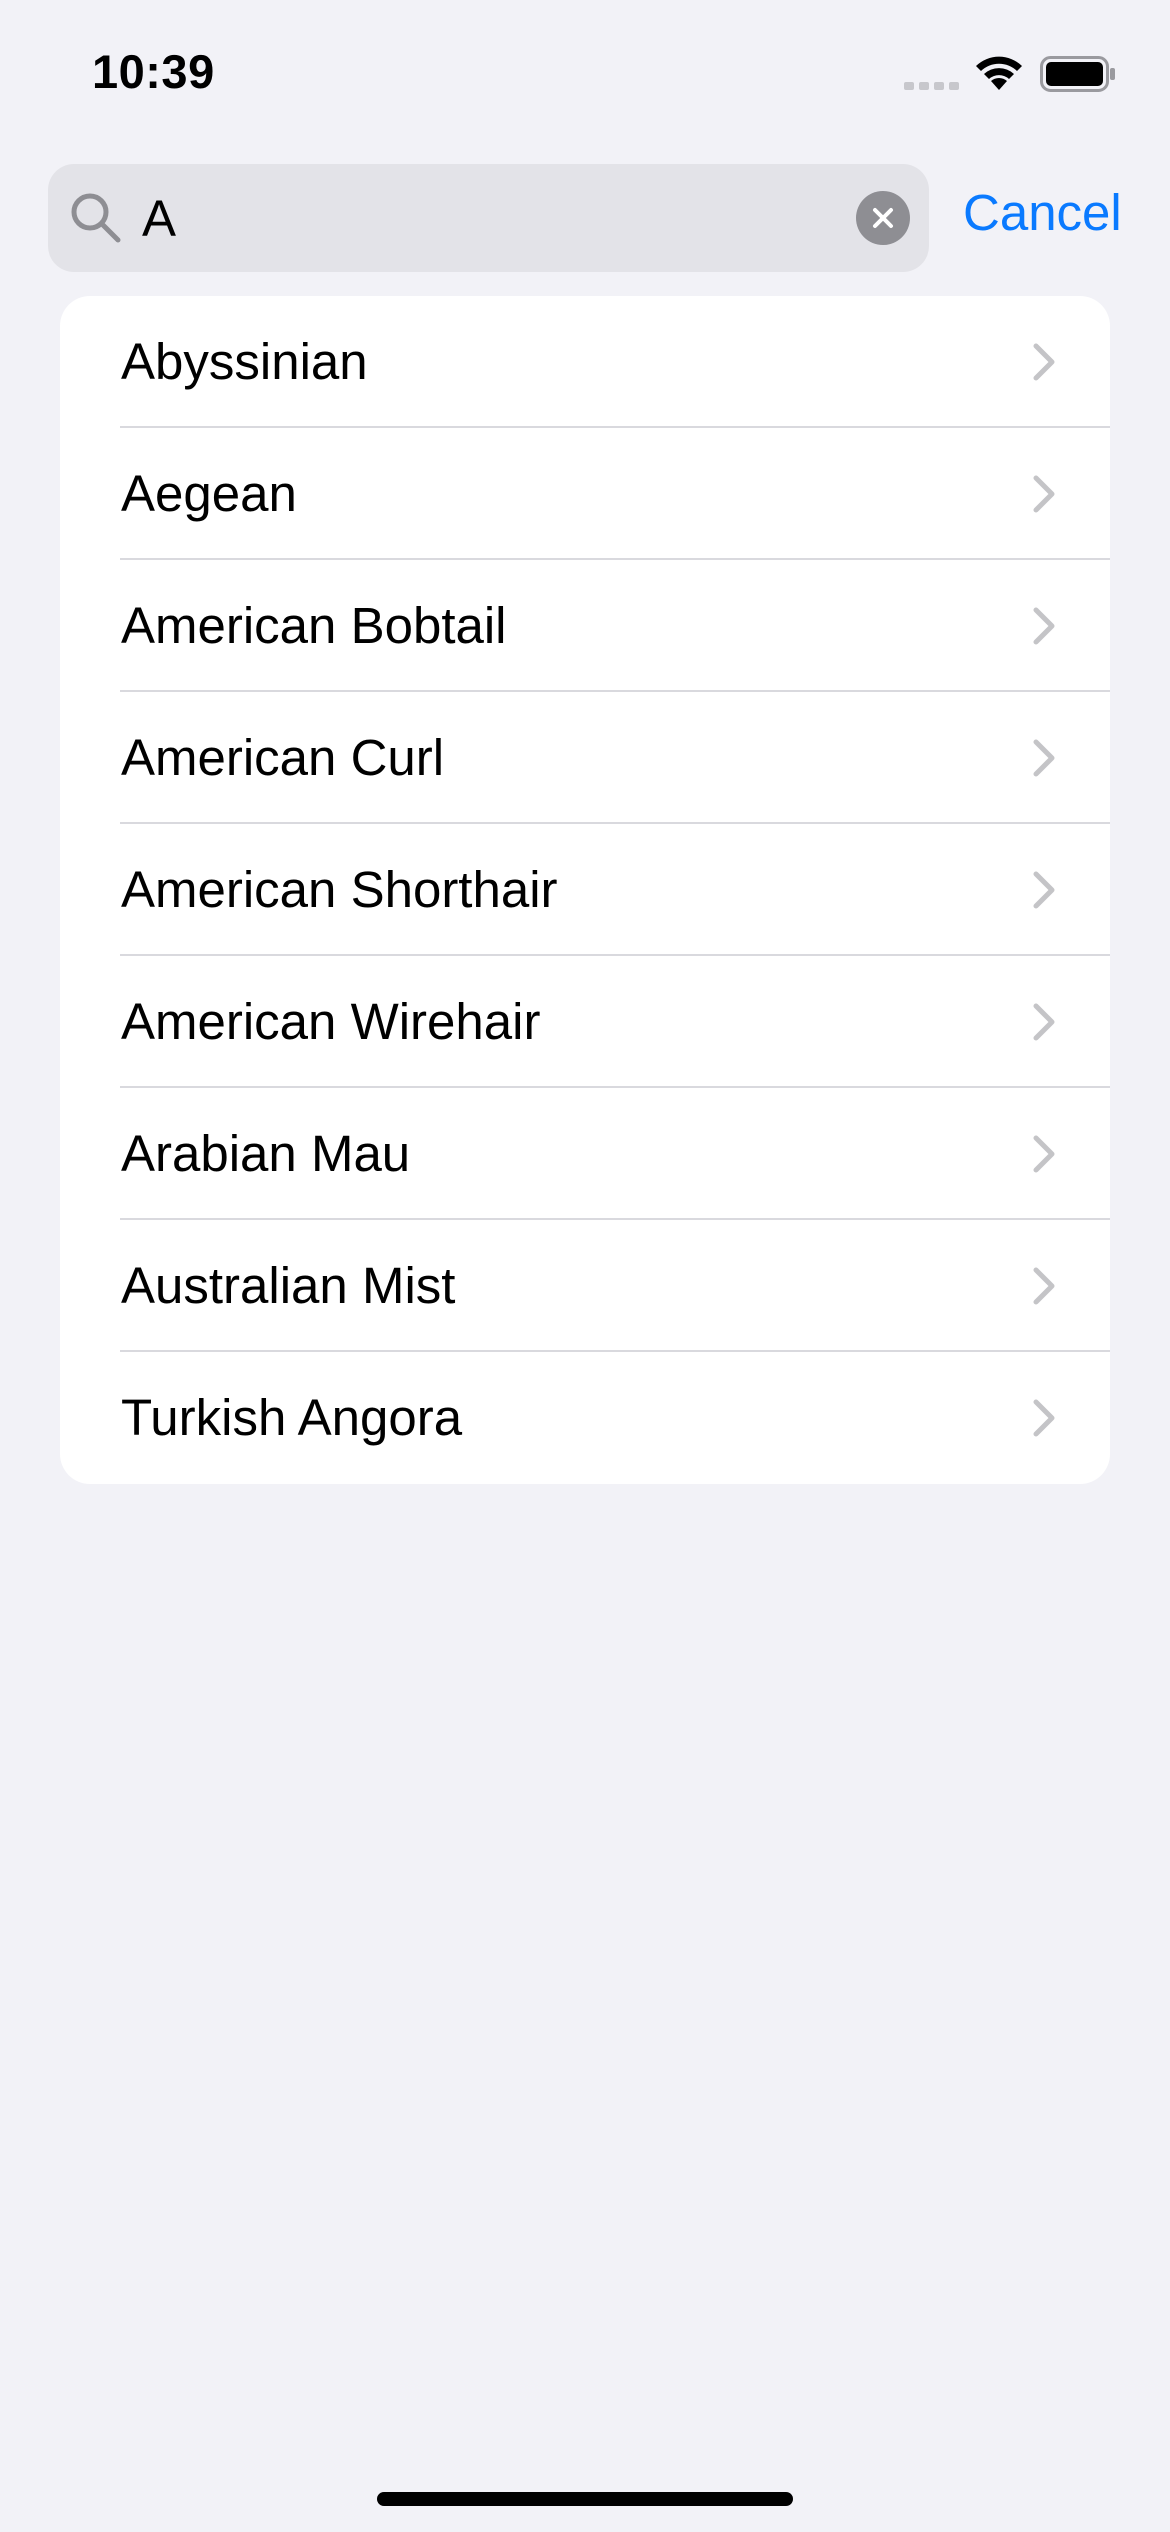 Image resolution: width=1170 pixels, height=2532 pixels. Describe the element at coordinates (585, 758) in the screenshot. I see `list-item: American Curl` at that location.